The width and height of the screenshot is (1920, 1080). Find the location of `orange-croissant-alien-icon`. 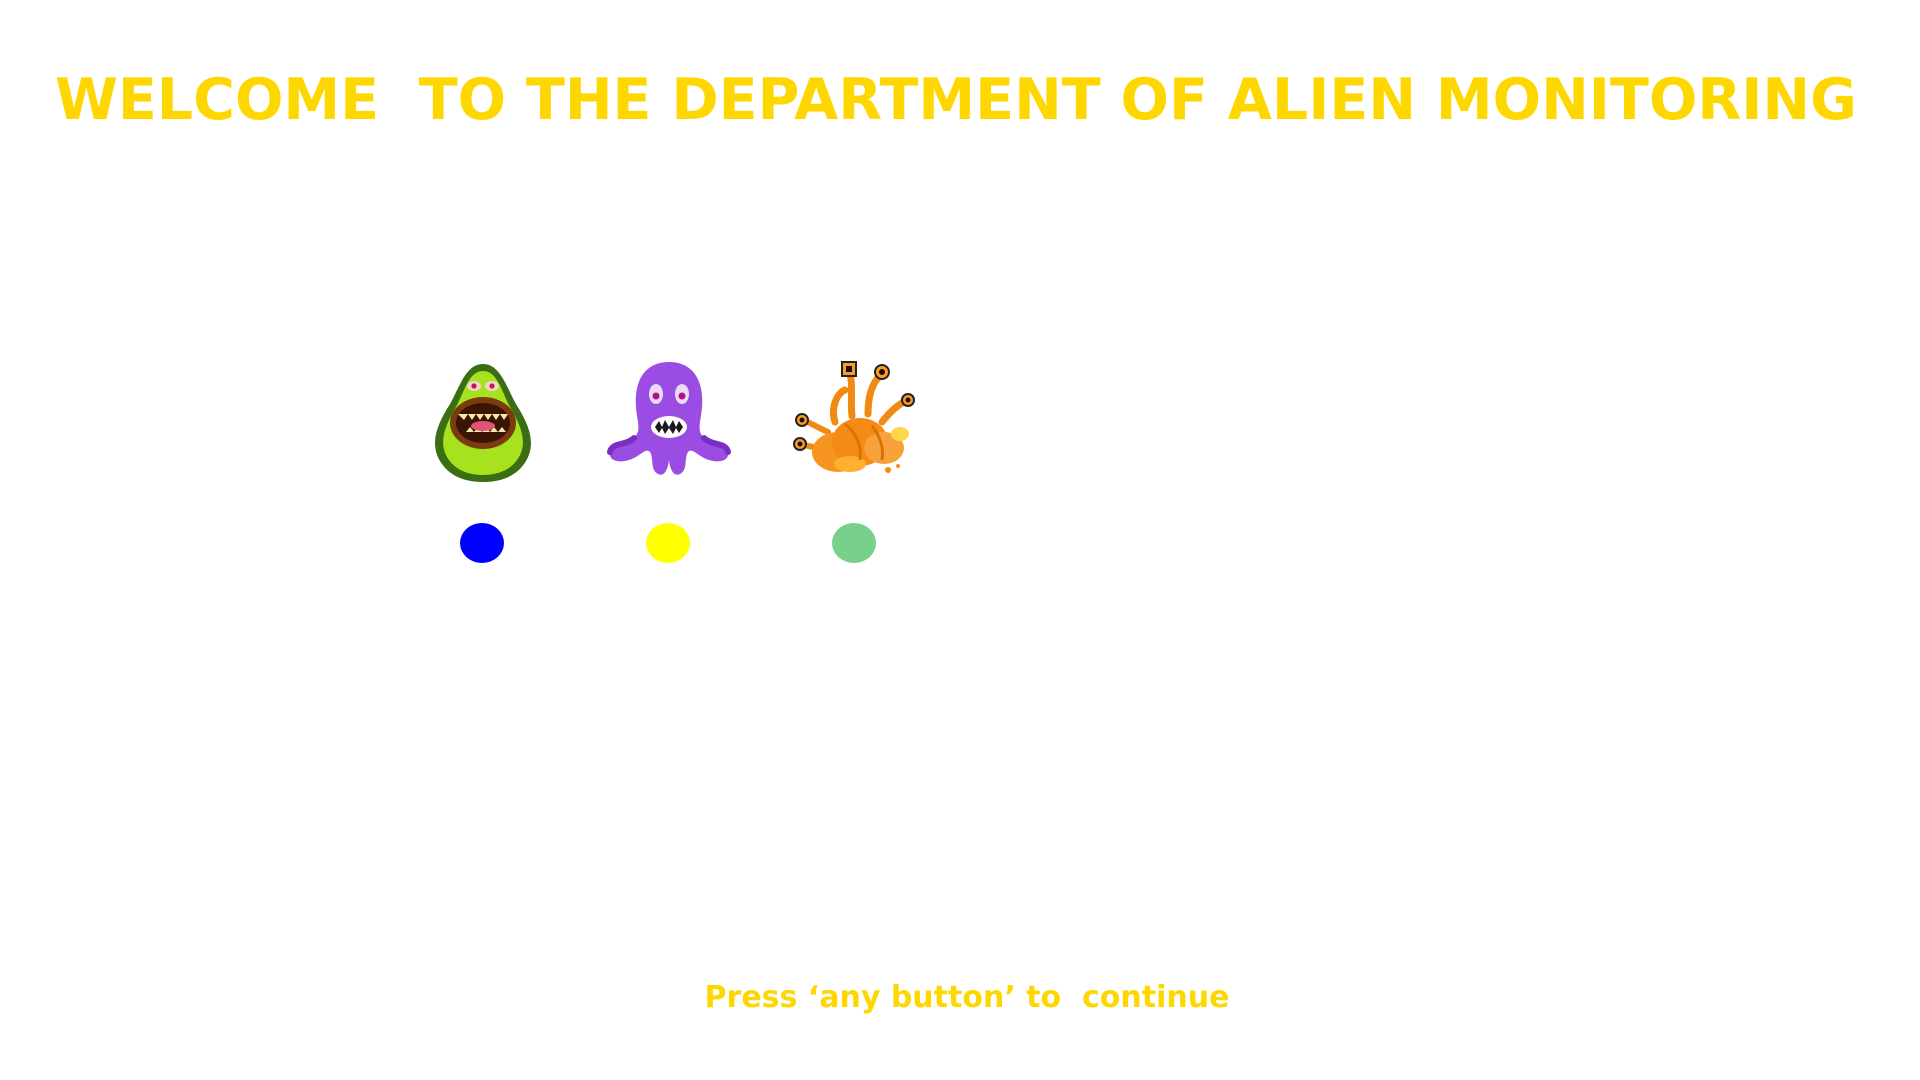

orange-croissant-alien-icon is located at coordinates (855, 417).